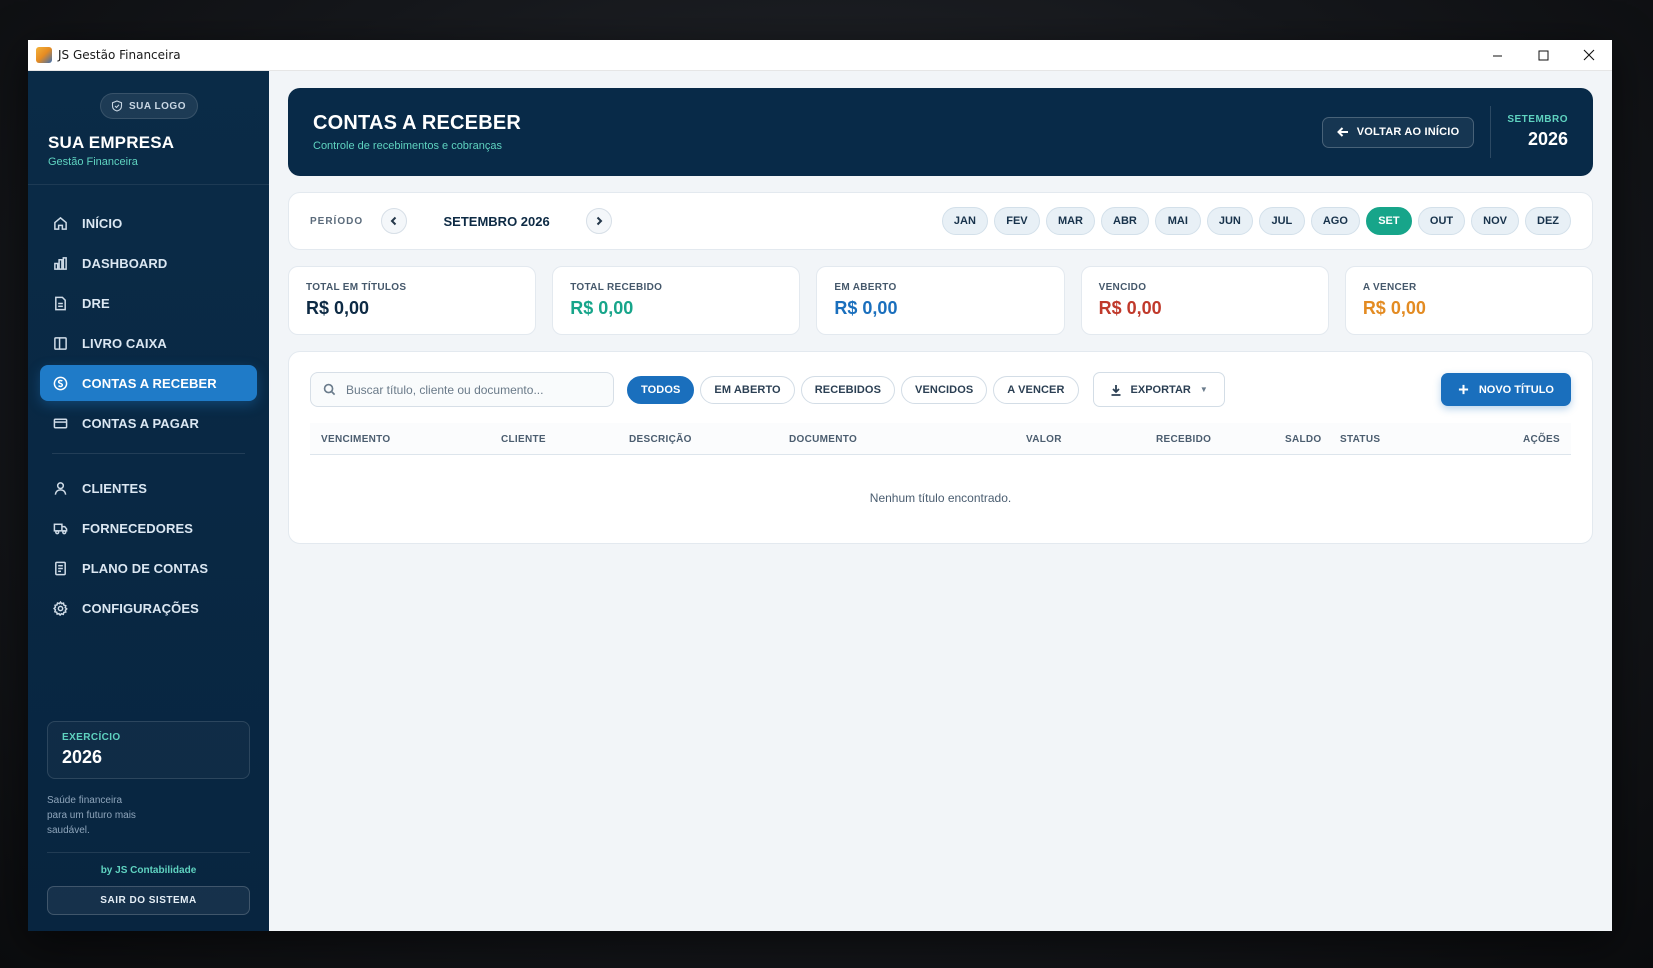 This screenshot has width=1653, height=968. I want to click on card-label: TOTAL RECEBIDO, so click(616, 287).